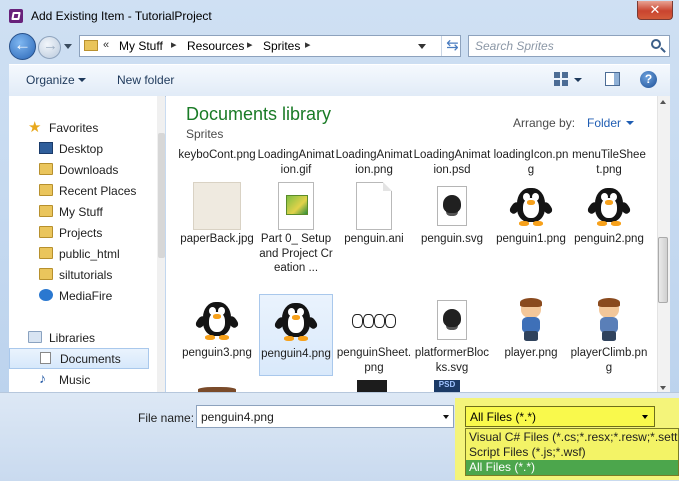 The width and height of the screenshot is (679, 481). Describe the element at coordinates (90, 359) in the screenshot. I see `nav-item-label: Documents` at that location.